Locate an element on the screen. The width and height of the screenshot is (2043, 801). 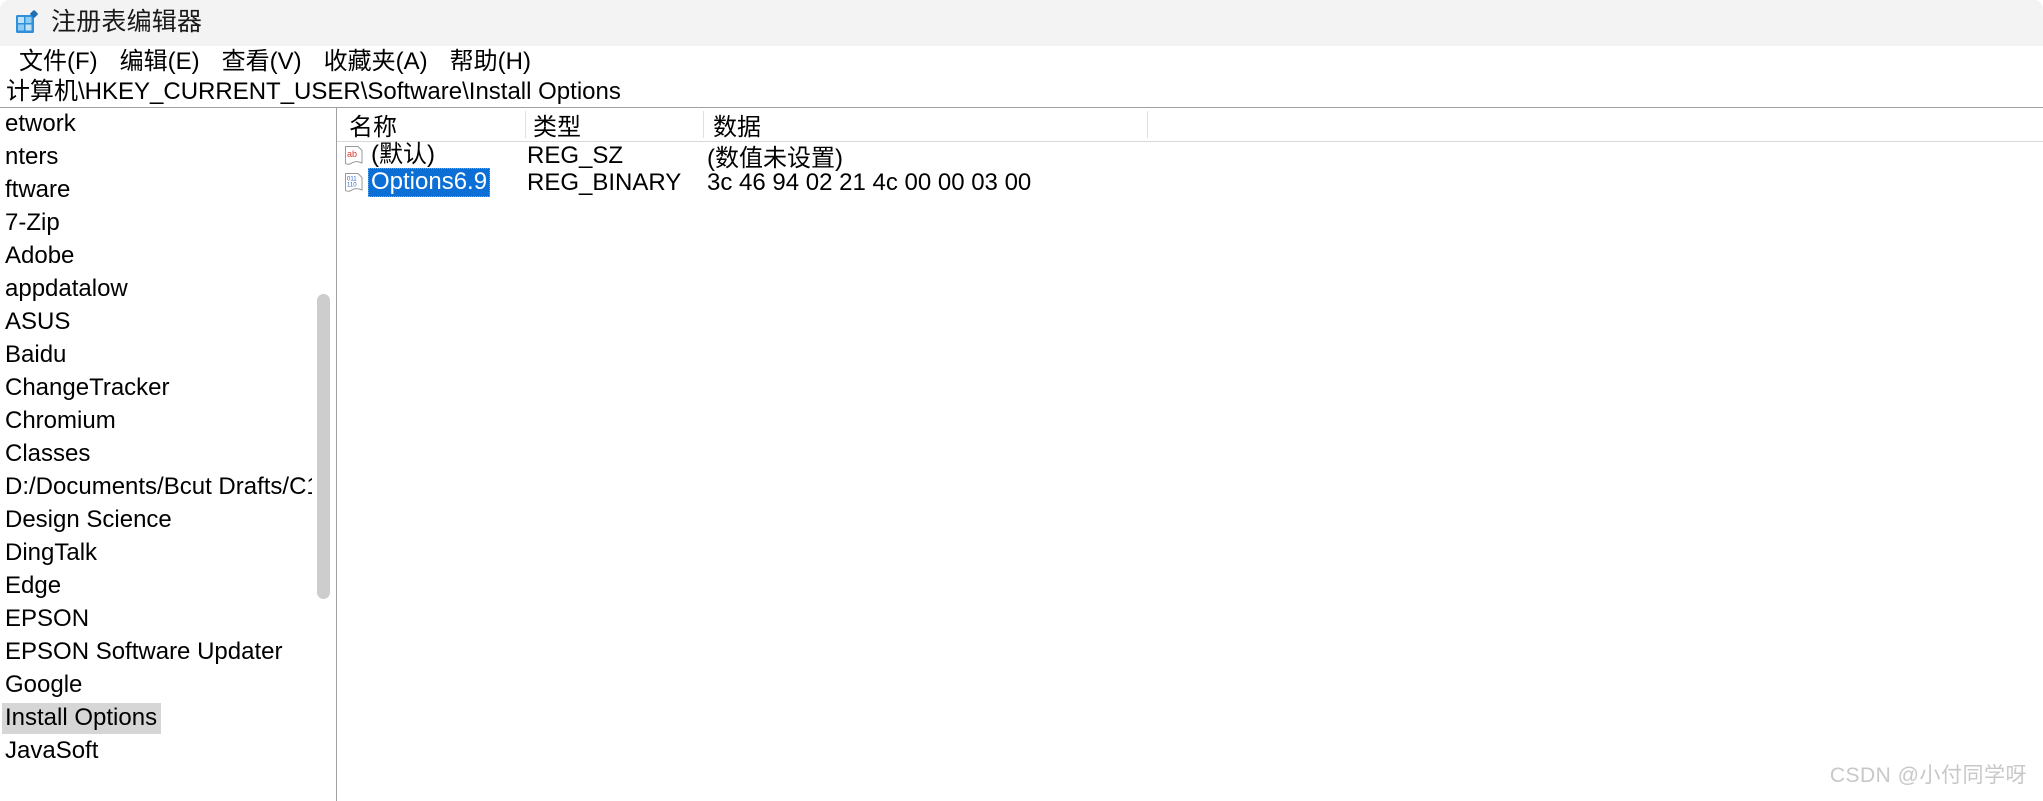
reg-binary-icon: 011 110 is located at coordinates (354, 183).